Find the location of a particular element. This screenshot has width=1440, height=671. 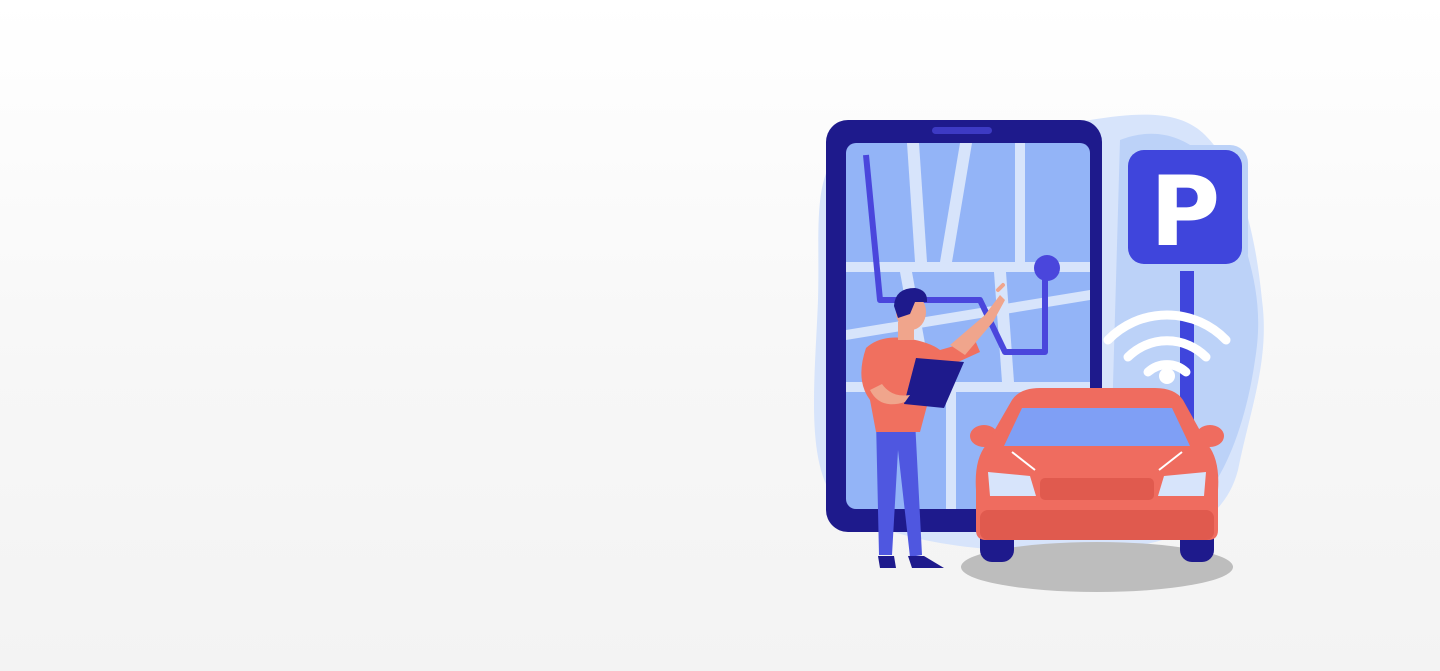

parking-sign-letter: P is located at coordinates (1185, 212).